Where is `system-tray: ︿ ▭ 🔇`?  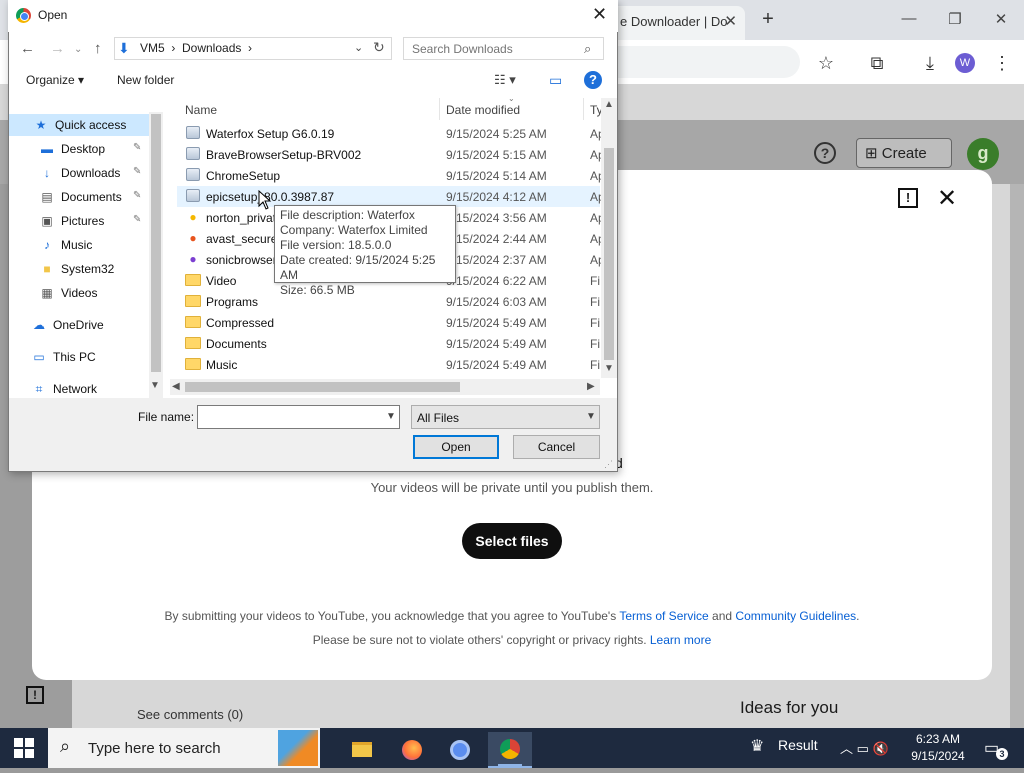 system-tray: ︿ ▭ 🔇 is located at coordinates (864, 747).